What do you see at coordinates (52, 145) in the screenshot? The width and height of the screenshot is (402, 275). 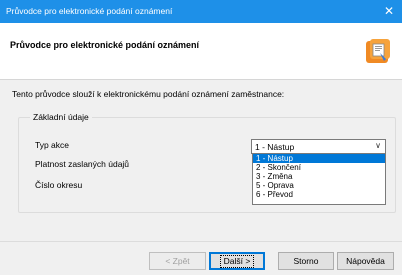 I see `action-type-label: Typ akce` at bounding box center [52, 145].